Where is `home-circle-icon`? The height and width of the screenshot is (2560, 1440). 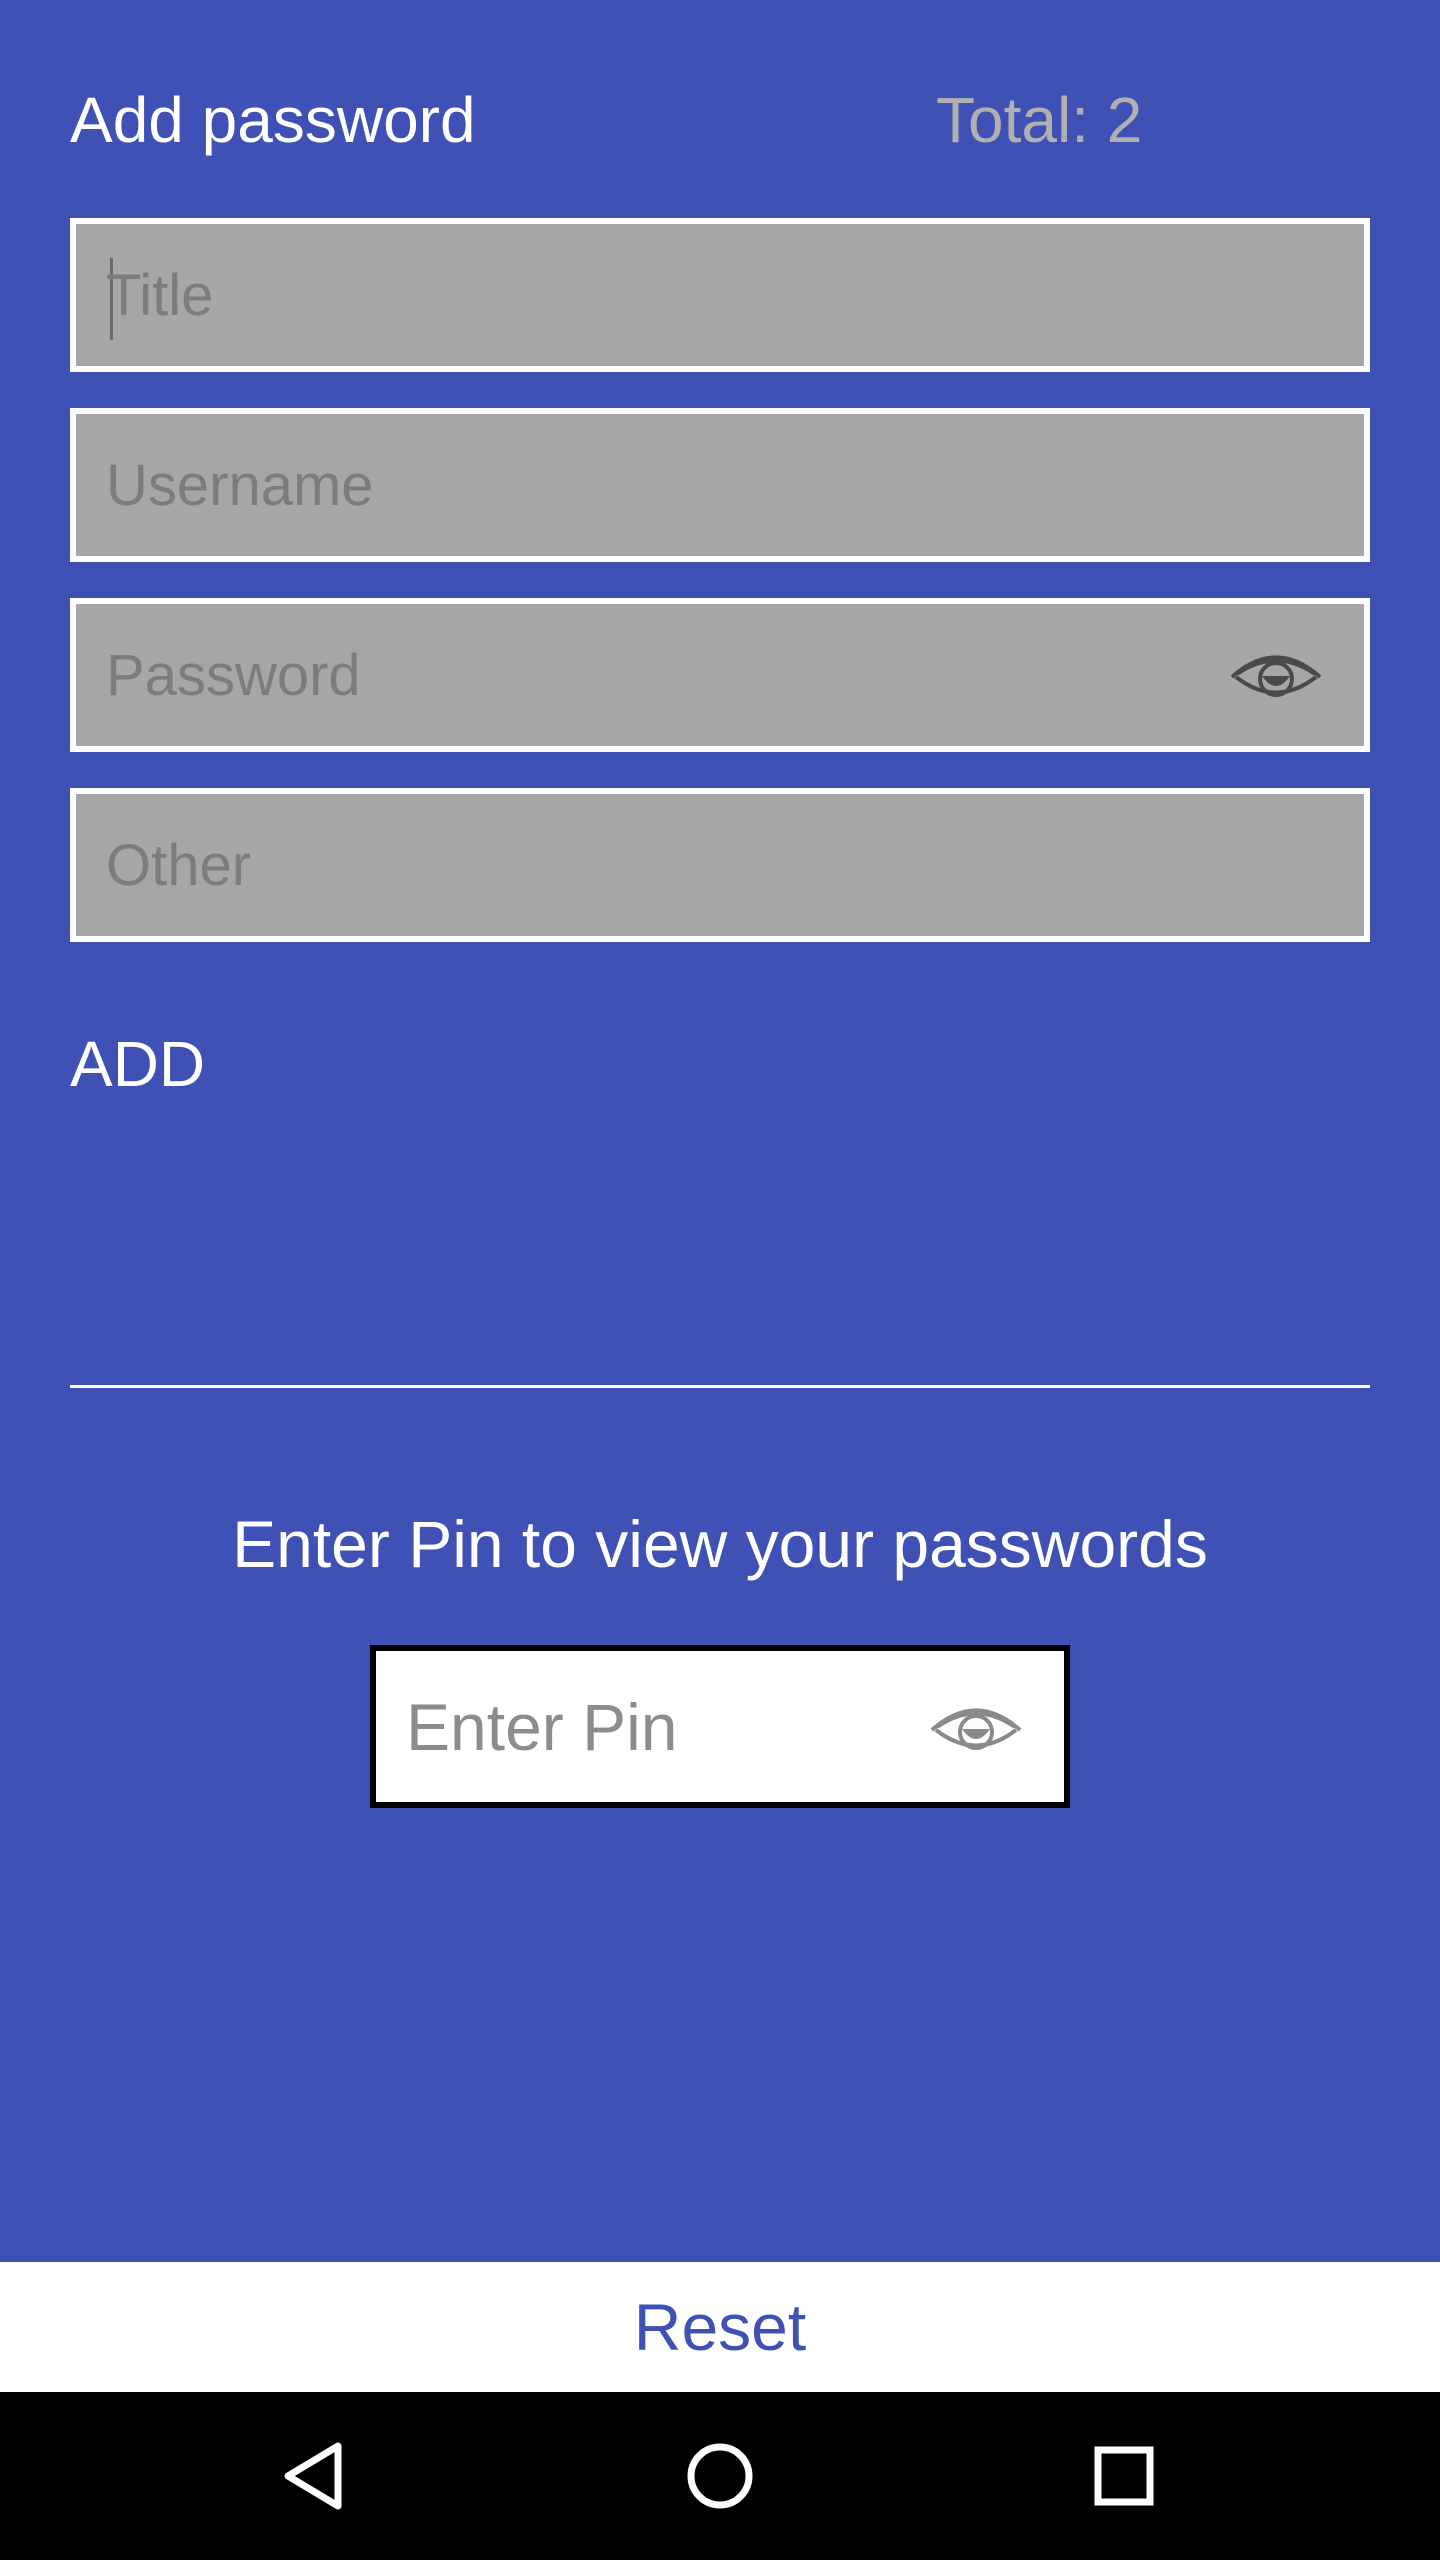
home-circle-icon is located at coordinates (720, 2476).